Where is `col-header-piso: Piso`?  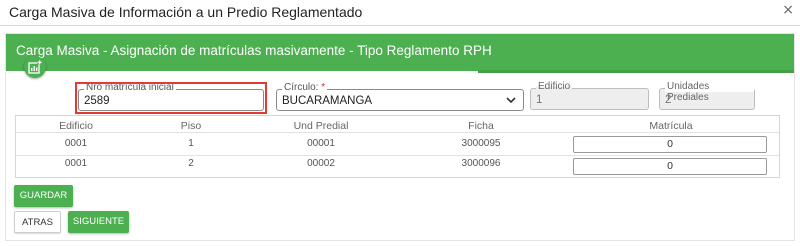 col-header-piso: Piso is located at coordinates (191, 126).